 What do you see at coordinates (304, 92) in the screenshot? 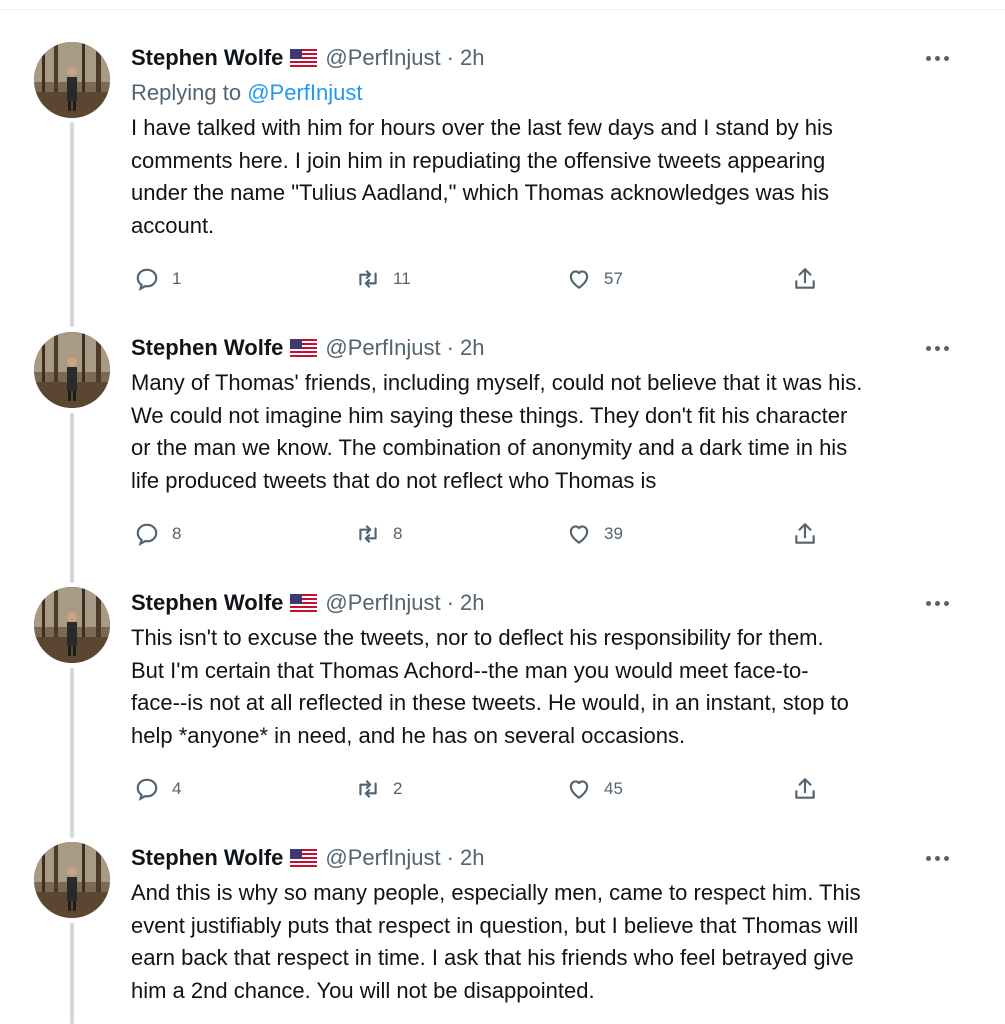
I see `mention-link: @PerfInjust` at bounding box center [304, 92].